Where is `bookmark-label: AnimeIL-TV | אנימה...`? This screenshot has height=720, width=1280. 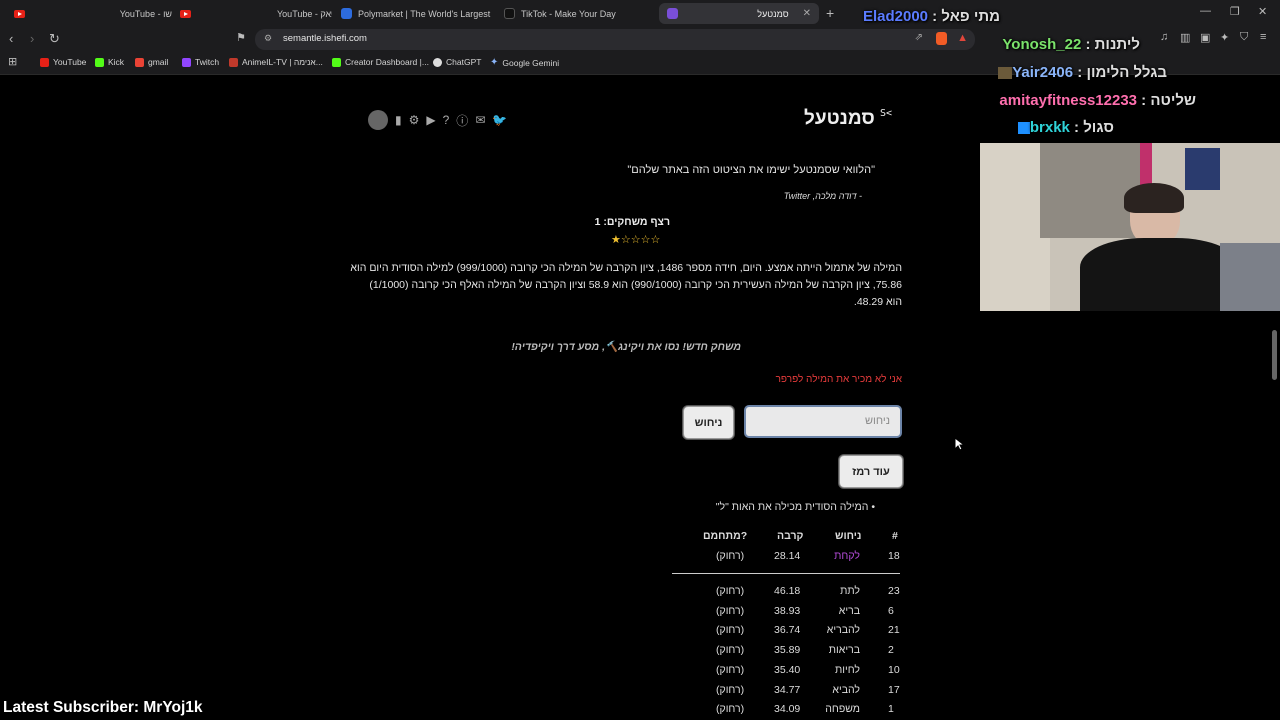
bookmark-label: AnimeIL-TV | אנימה... is located at coordinates (282, 62).